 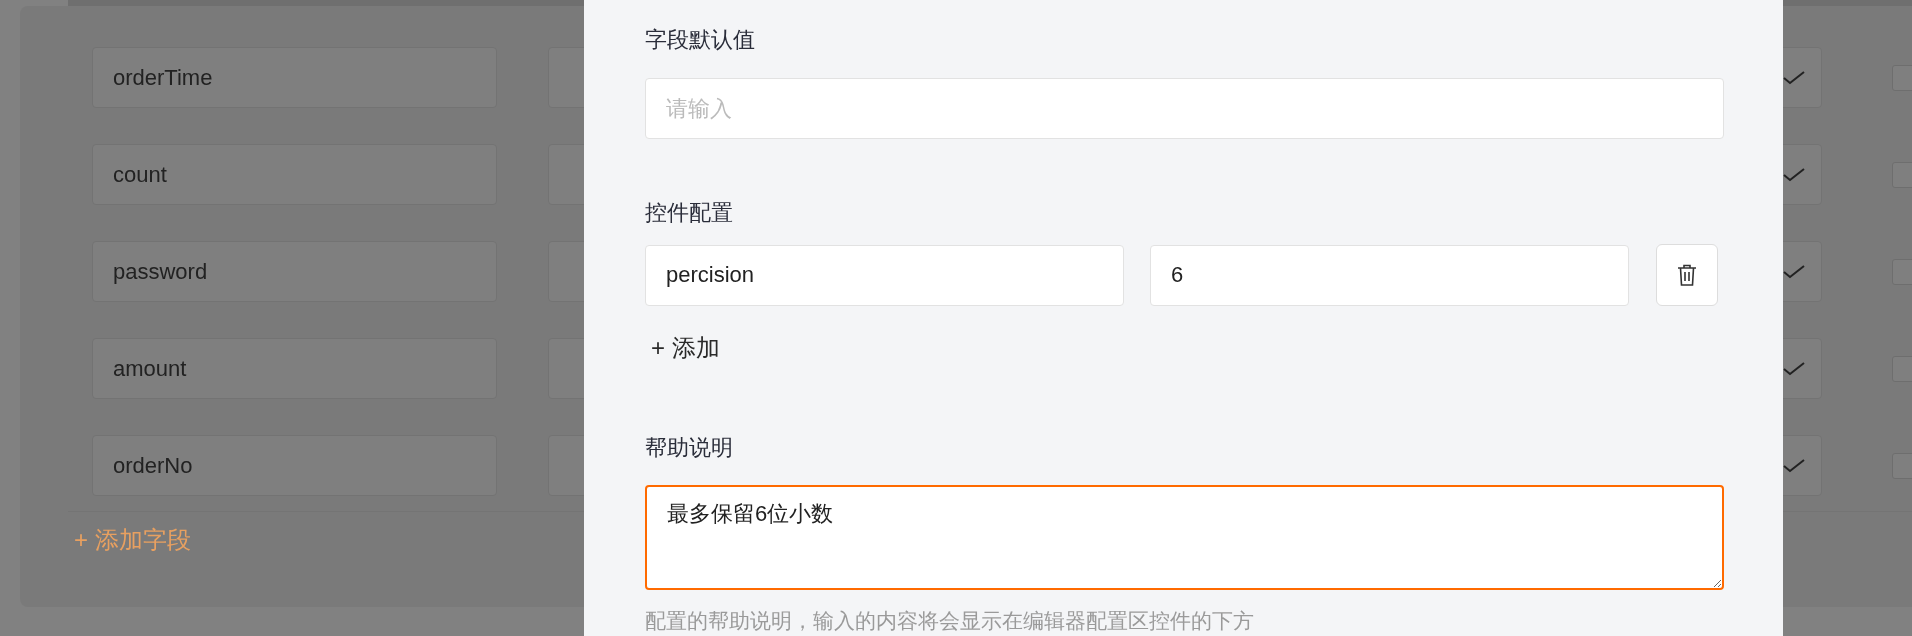 I want to click on input-field: percision, so click(x=884, y=275).